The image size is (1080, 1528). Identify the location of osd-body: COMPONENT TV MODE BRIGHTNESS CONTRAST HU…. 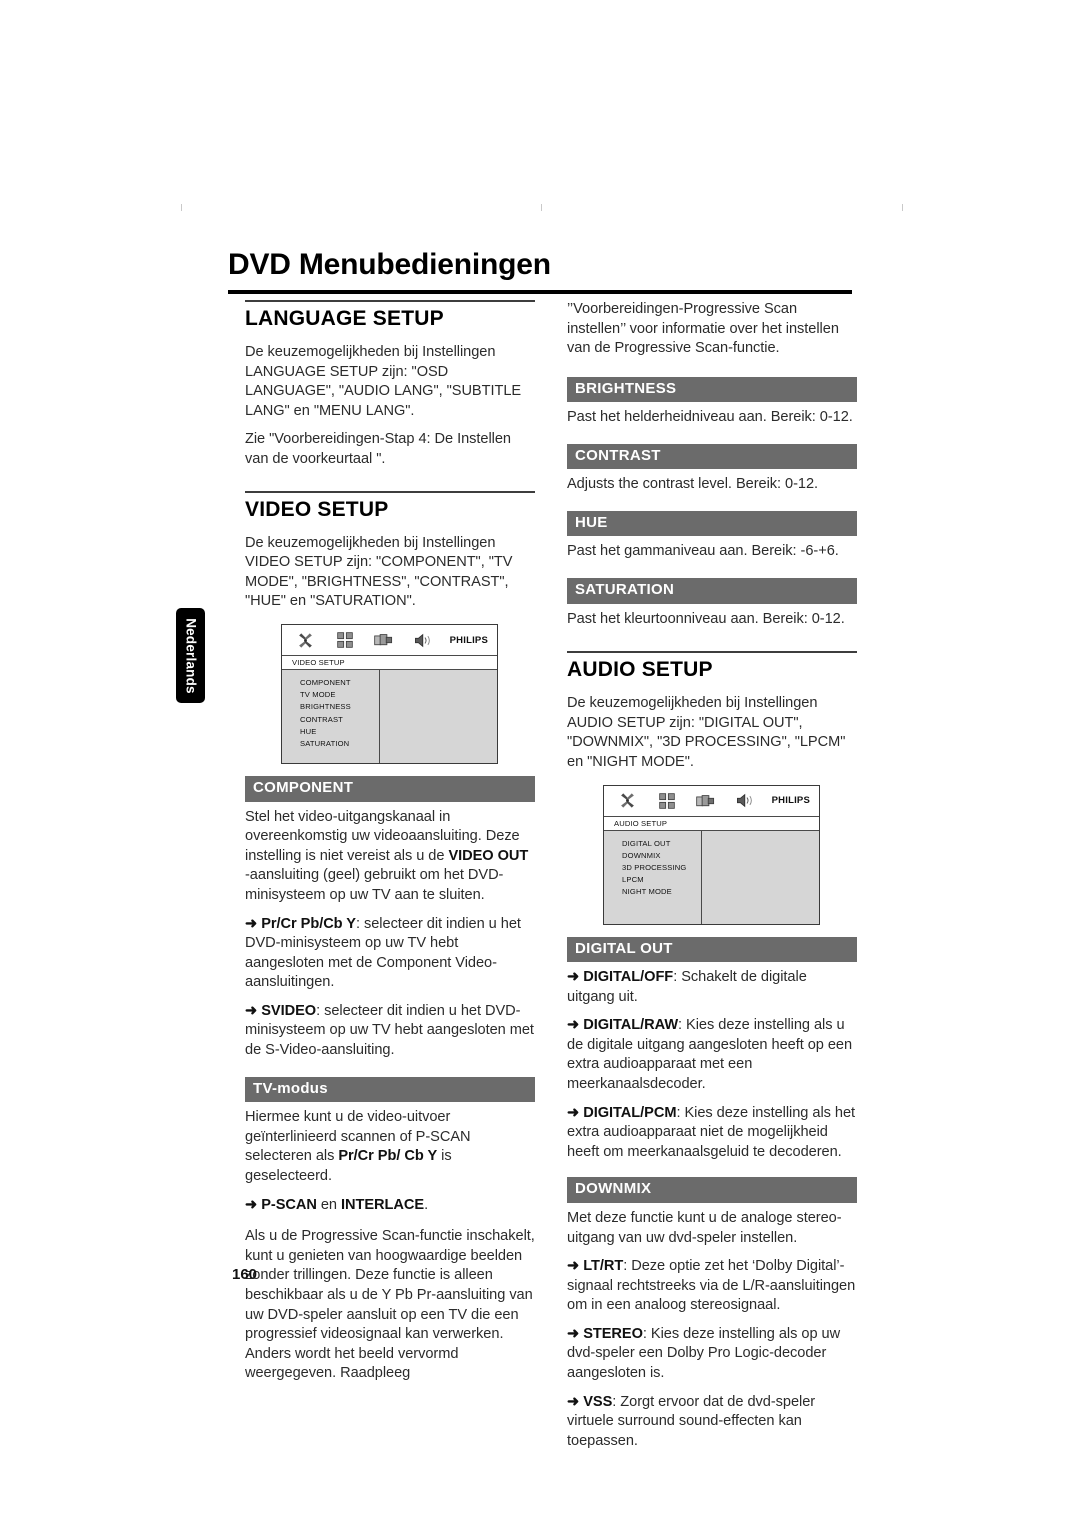
(389, 717).